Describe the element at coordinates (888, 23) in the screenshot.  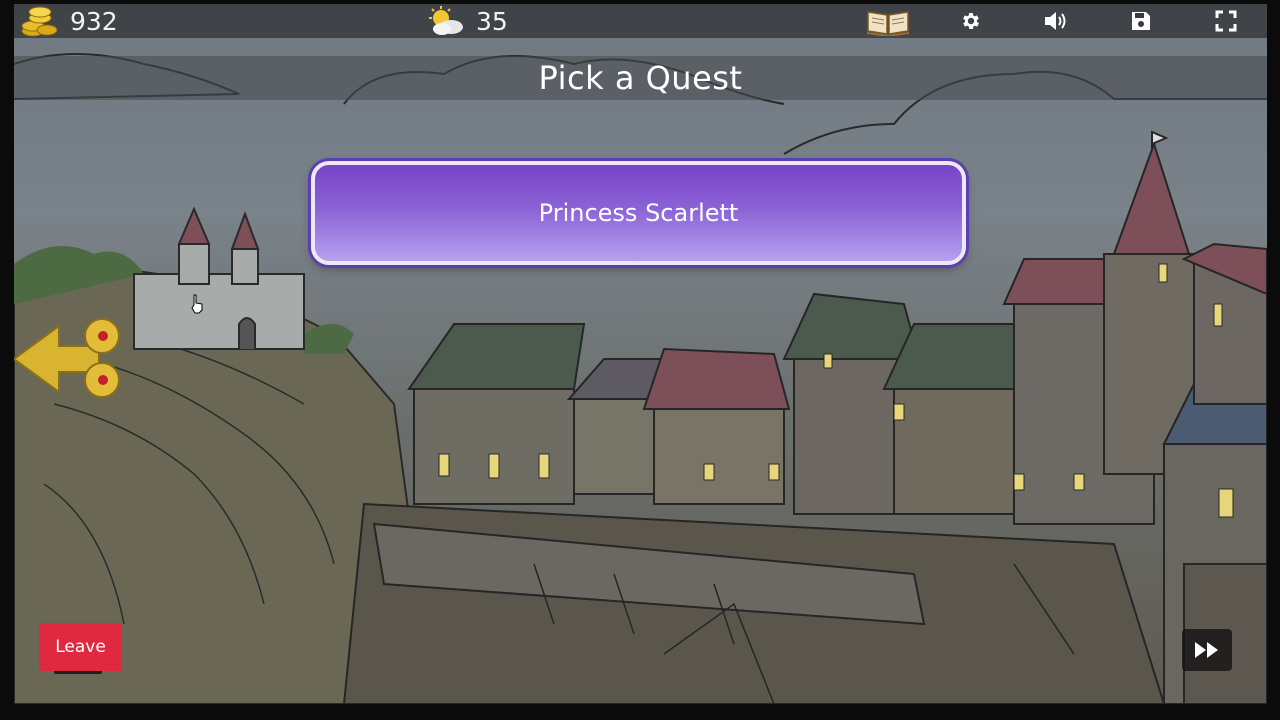
I see `open-book-icon` at that location.